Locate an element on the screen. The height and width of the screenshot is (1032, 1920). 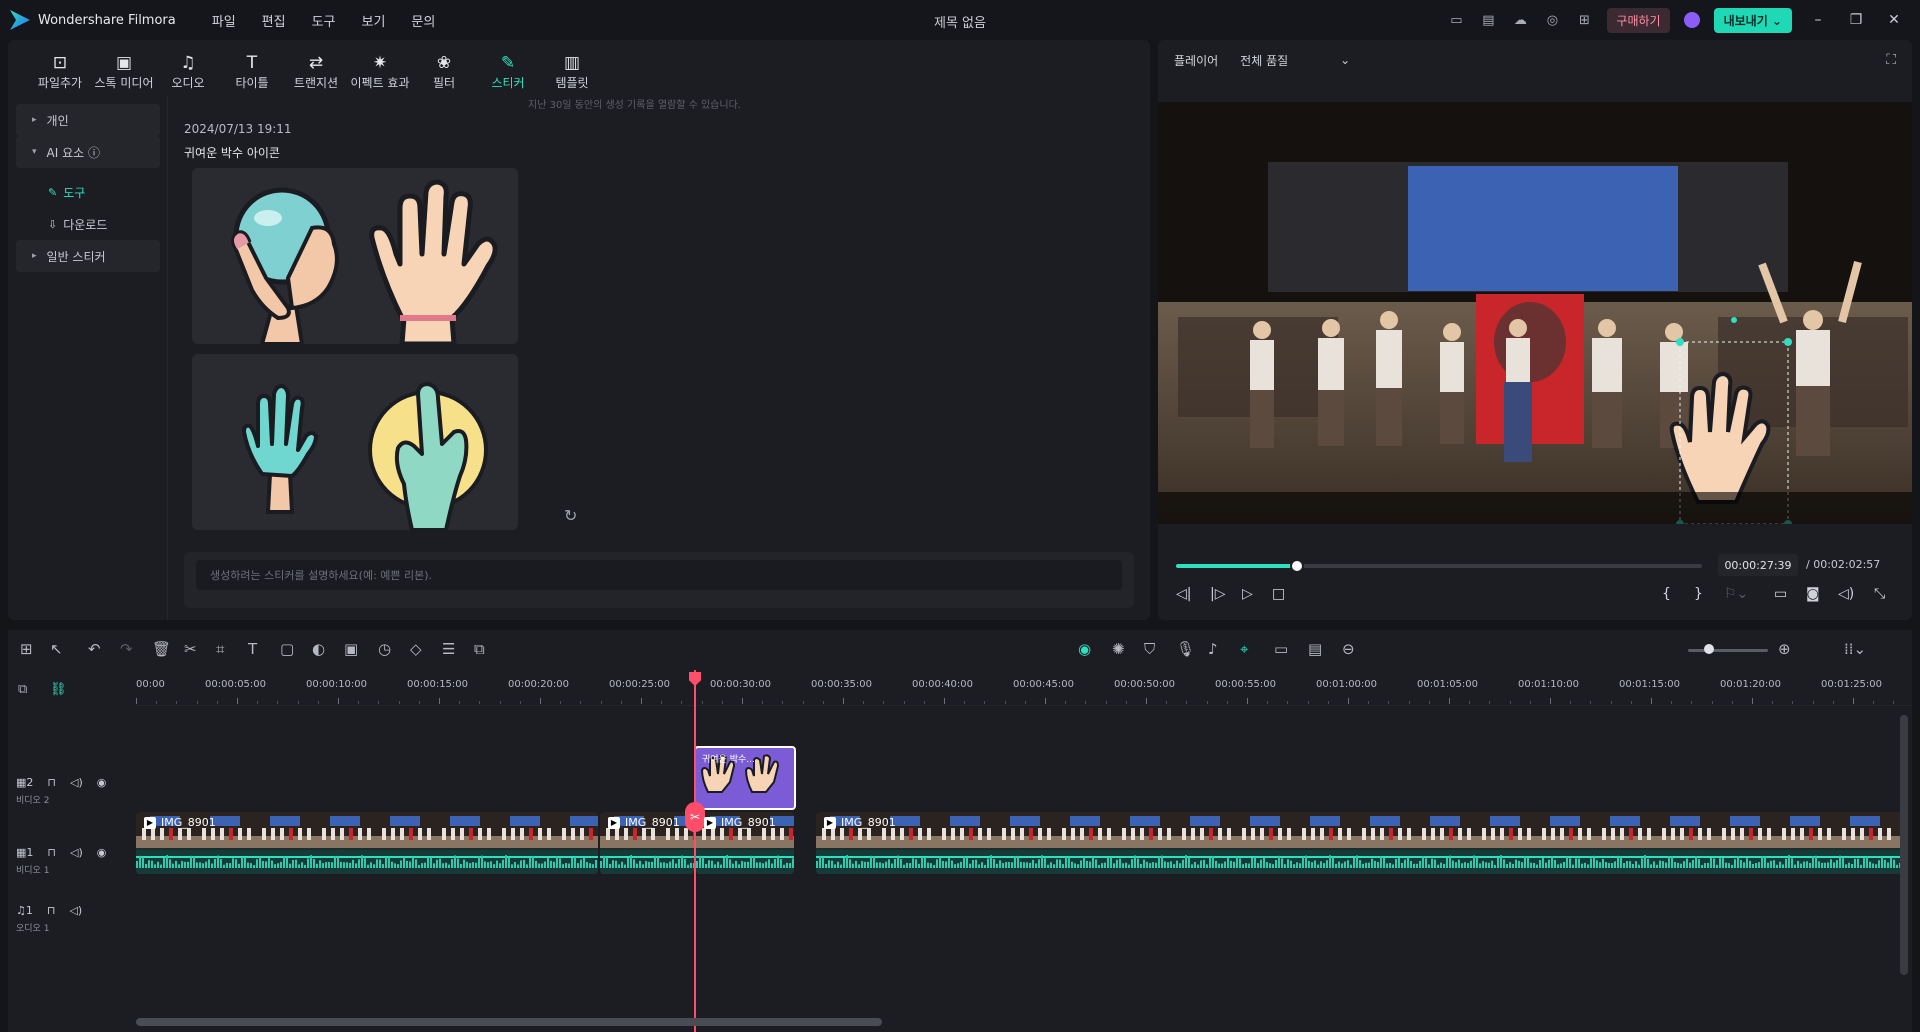
text-icon: T is located at coordinates (252, 649).